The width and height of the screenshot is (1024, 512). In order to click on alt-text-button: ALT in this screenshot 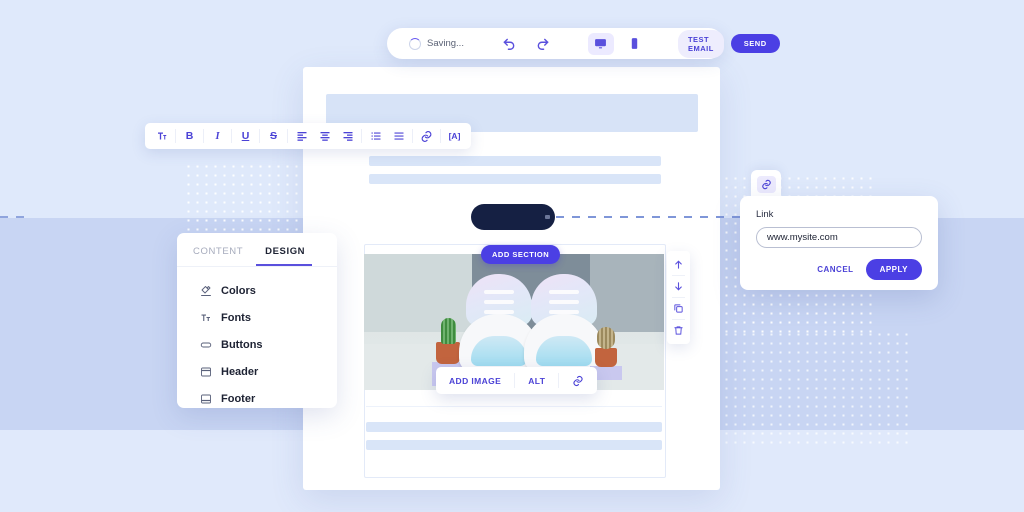, I will do `click(536, 380)`.